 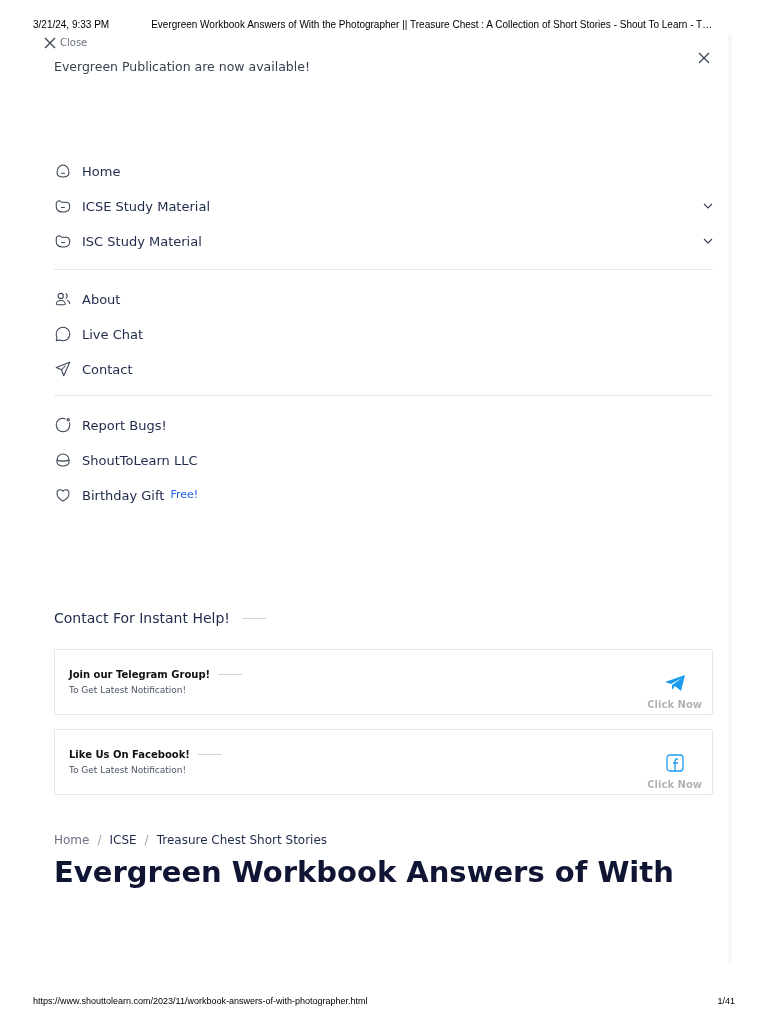 What do you see at coordinates (674, 762) in the screenshot?
I see `facebook-icon` at bounding box center [674, 762].